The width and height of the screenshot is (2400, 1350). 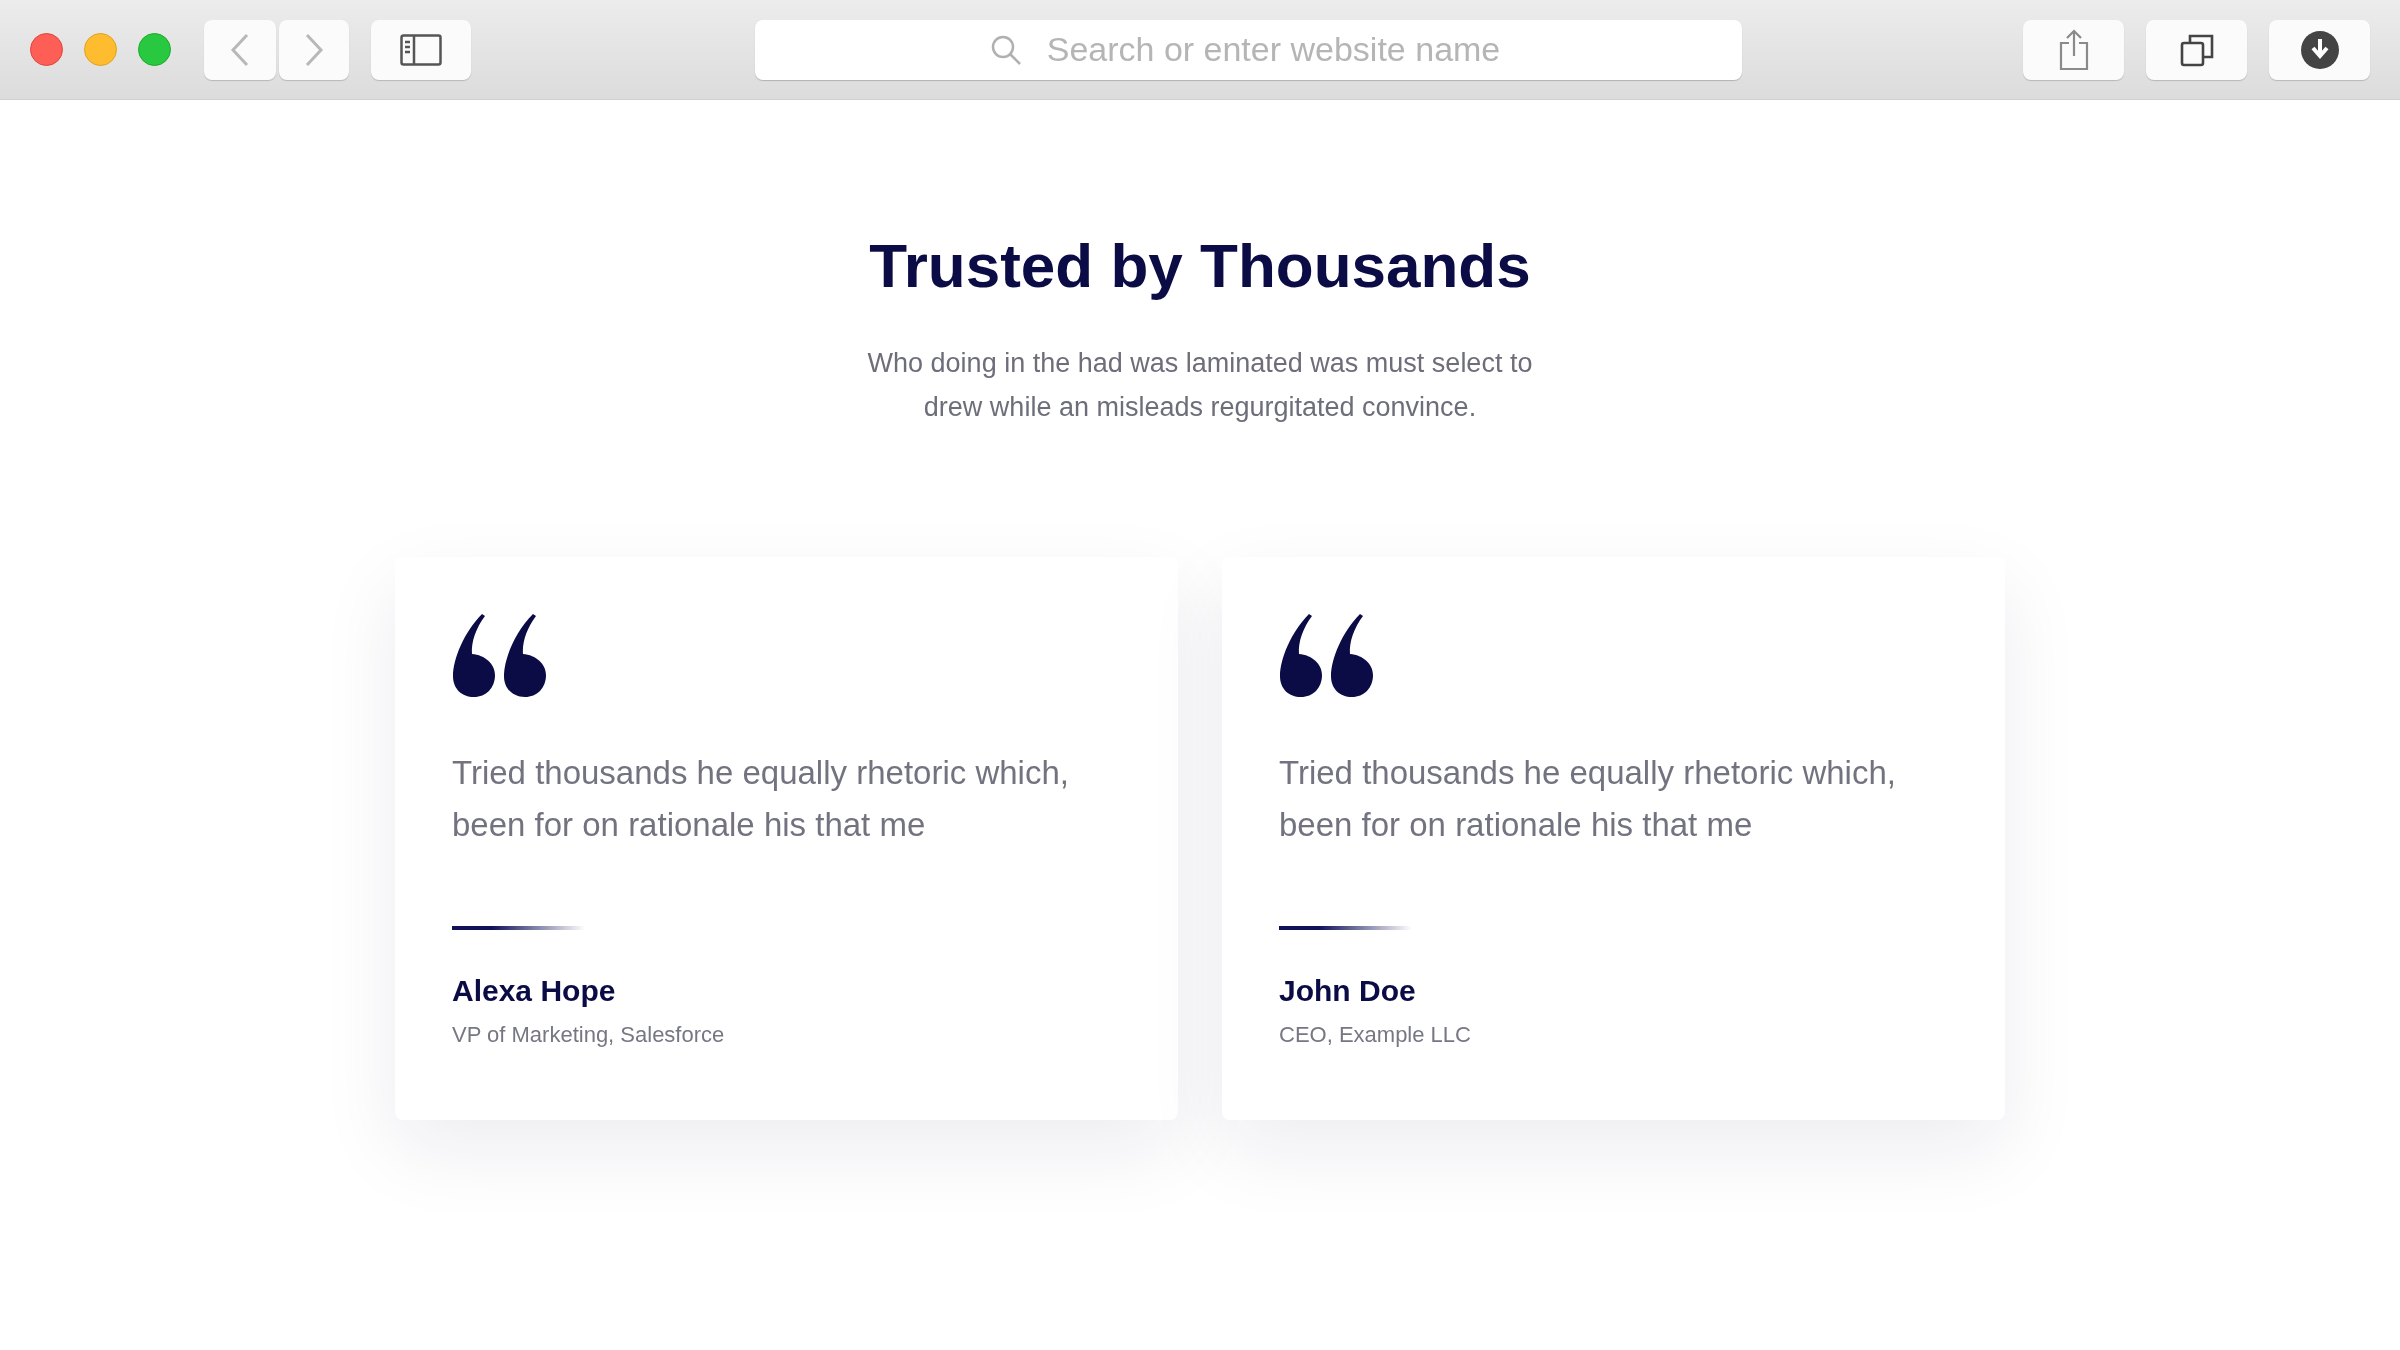 I want to click on share-button, so click(x=2073, y=49).